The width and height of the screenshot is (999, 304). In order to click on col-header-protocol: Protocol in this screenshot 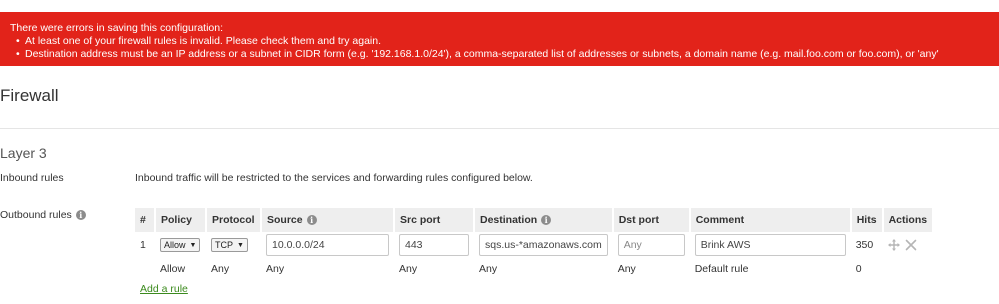, I will do `click(234, 220)`.